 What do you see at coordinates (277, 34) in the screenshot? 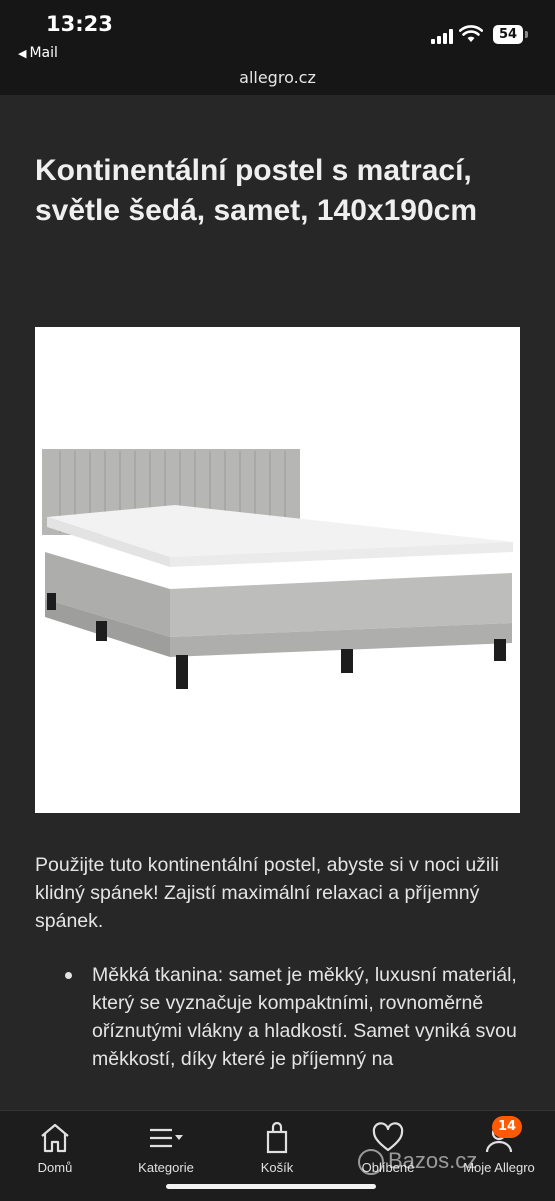
I see `status-bar: 13:23 ◀ Mail 54` at bounding box center [277, 34].